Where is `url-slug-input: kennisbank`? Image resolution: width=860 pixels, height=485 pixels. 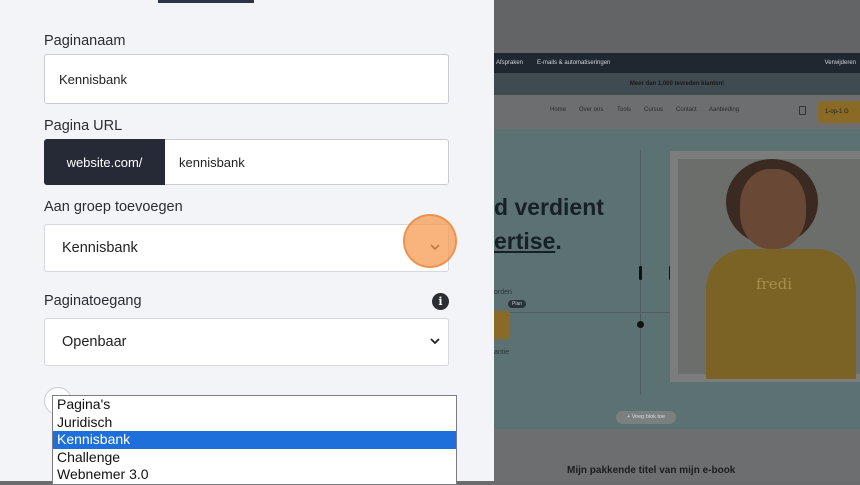 url-slug-input: kennisbank is located at coordinates (307, 162).